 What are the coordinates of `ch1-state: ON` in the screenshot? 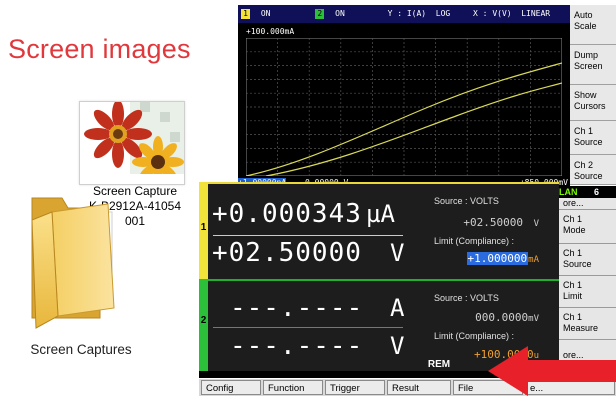 It's located at (265, 13).